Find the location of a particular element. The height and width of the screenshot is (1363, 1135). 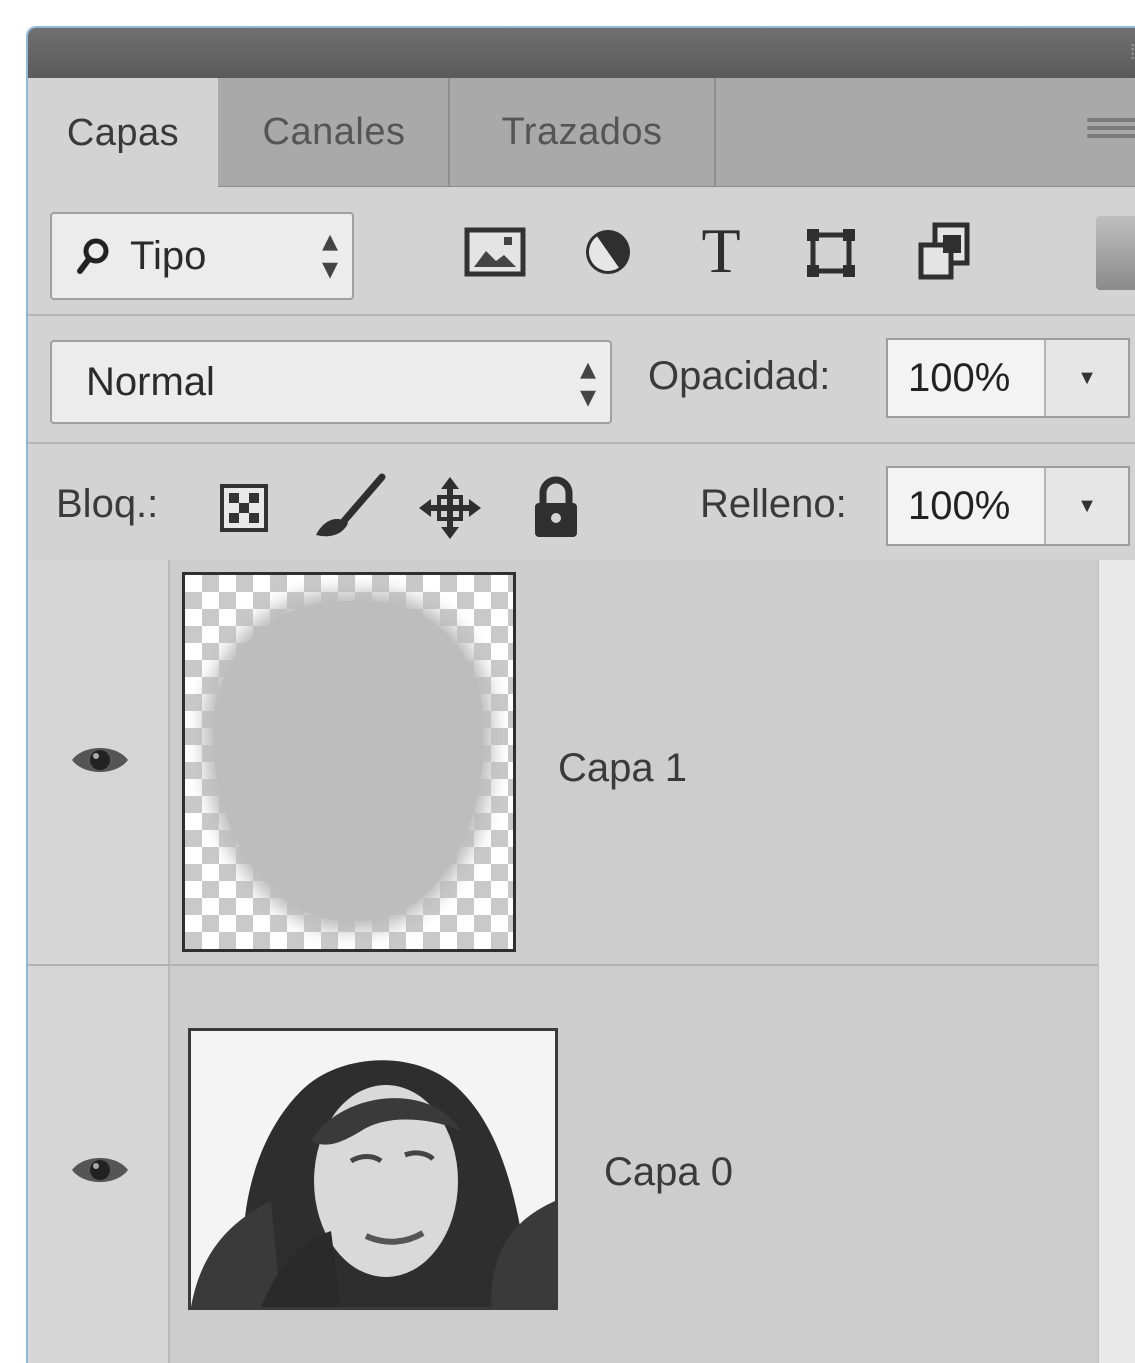

panel-tab-strip: Capas Canales Trazados is located at coordinates (581, 133).